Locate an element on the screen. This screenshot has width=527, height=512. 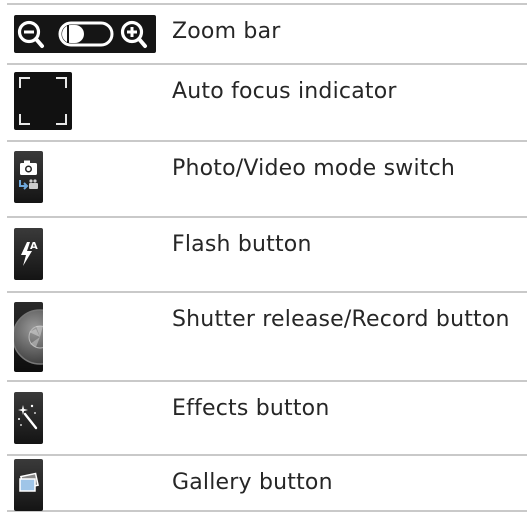
flash-auto-icon: A is located at coordinates (28, 254).